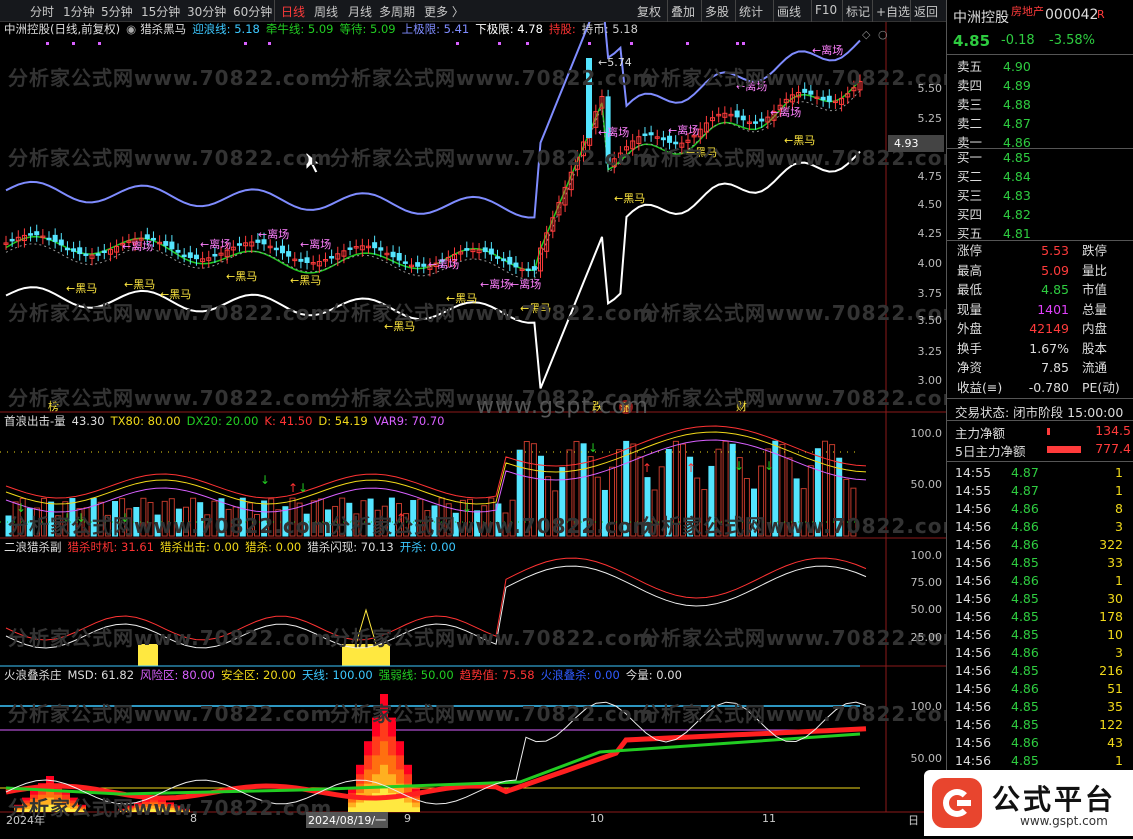 The image size is (1133, 839). Describe the element at coordinates (926, 433) in the screenshot. I see `p2-axis-tick: 100.0` at that location.